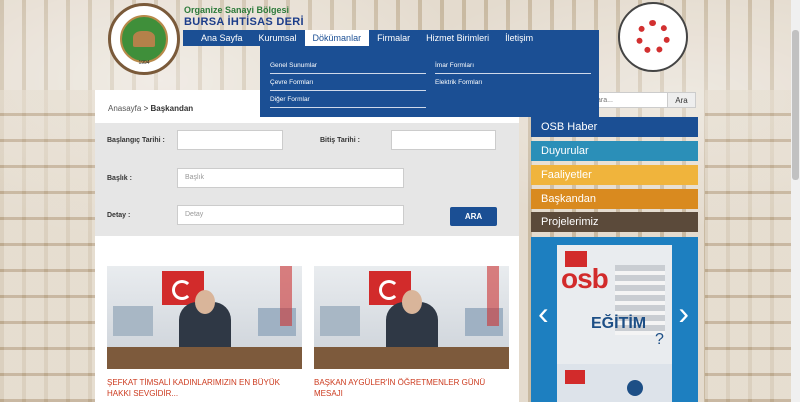 This screenshot has height=402, width=800. Describe the element at coordinates (348, 65) in the screenshot. I see `dropdown-item-genel-sunumlar: Genel Sunumlar` at that location.